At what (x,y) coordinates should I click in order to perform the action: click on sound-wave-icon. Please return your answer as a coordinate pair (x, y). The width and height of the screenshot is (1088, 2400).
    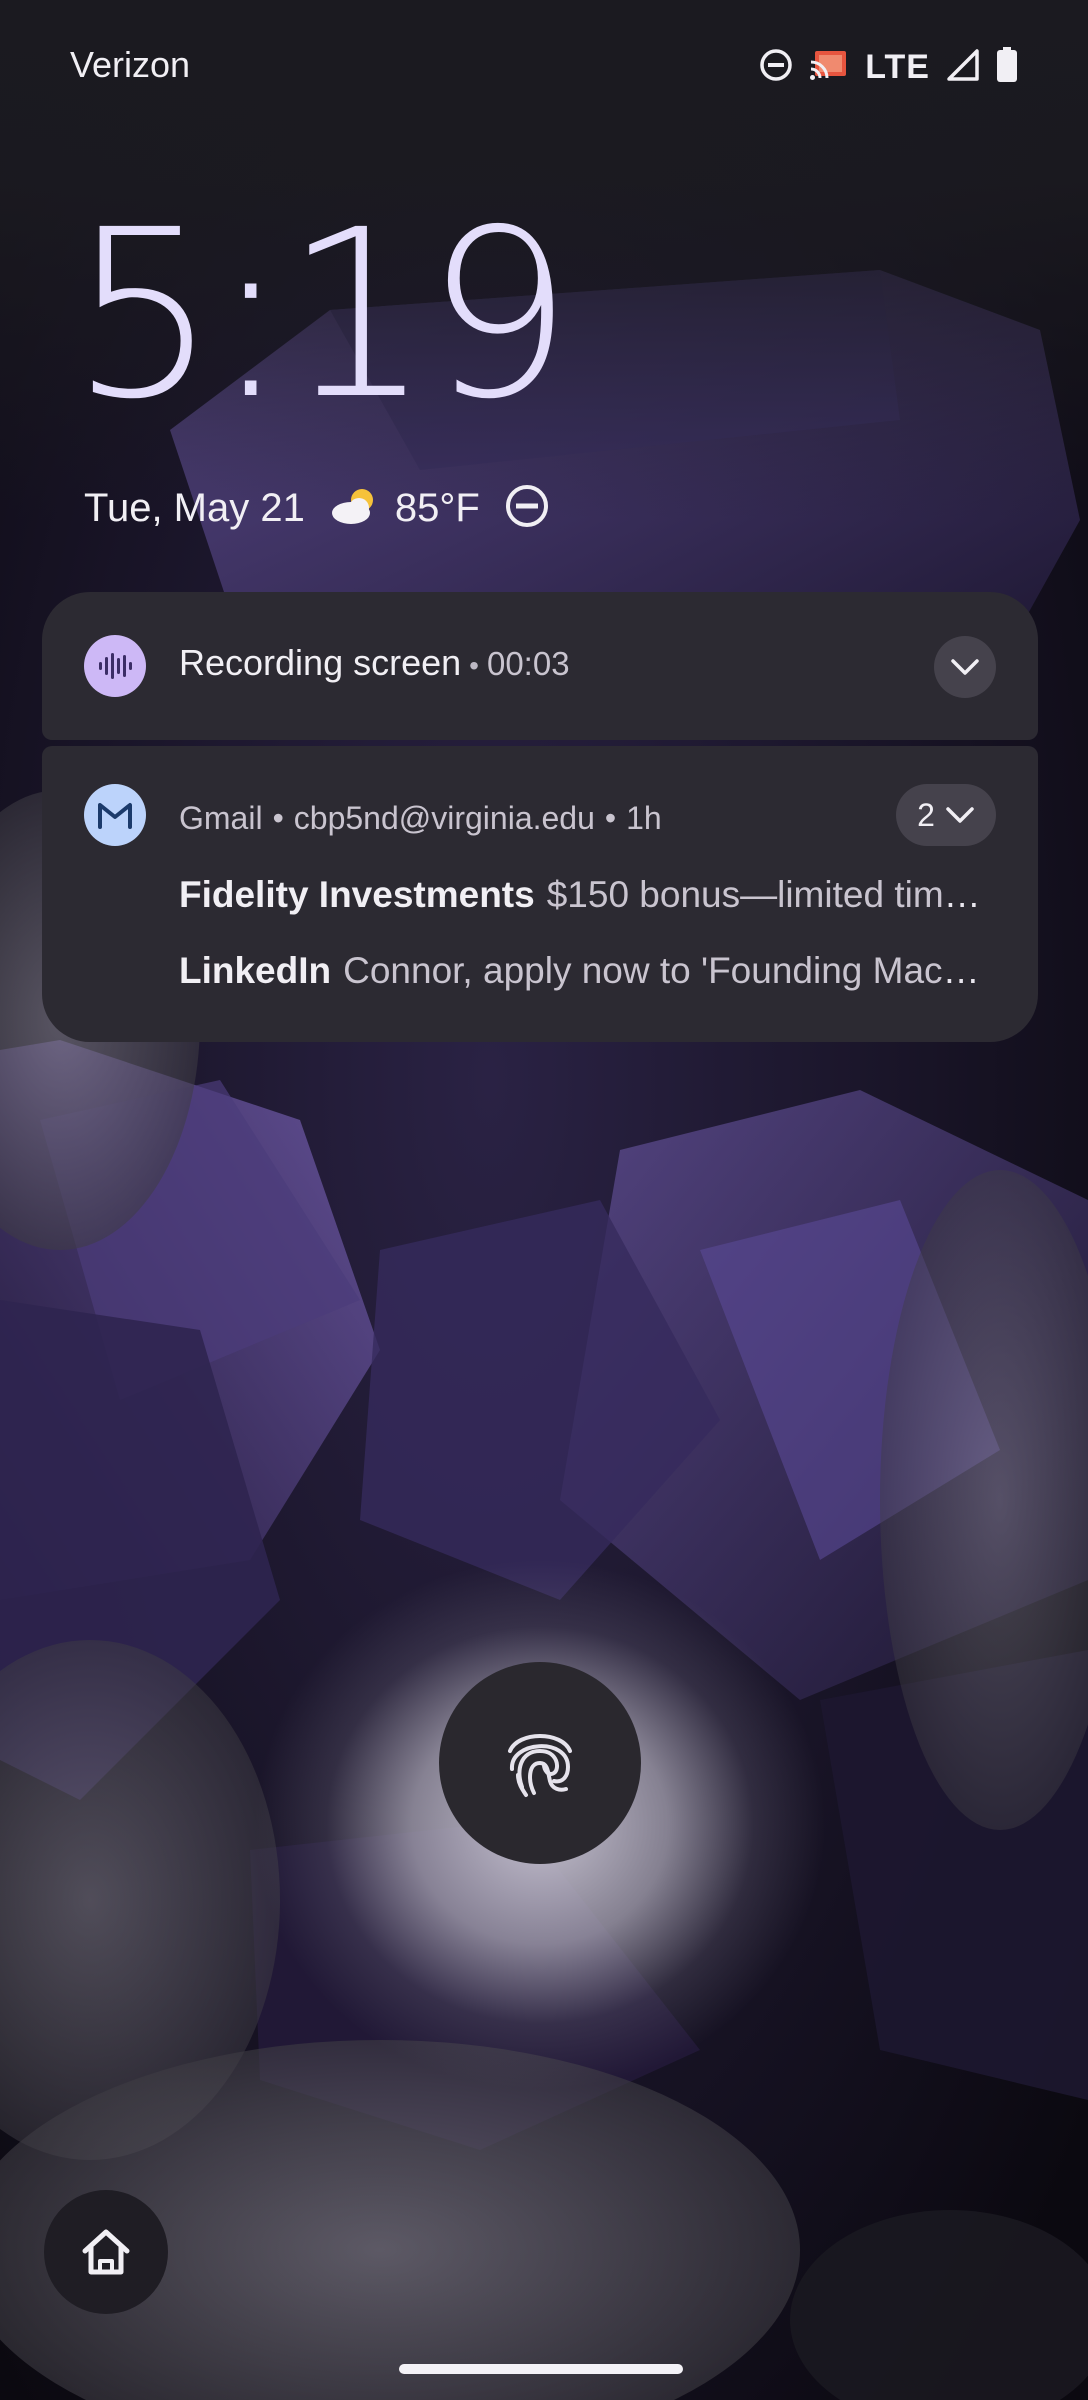
    Looking at the image, I should click on (115, 666).